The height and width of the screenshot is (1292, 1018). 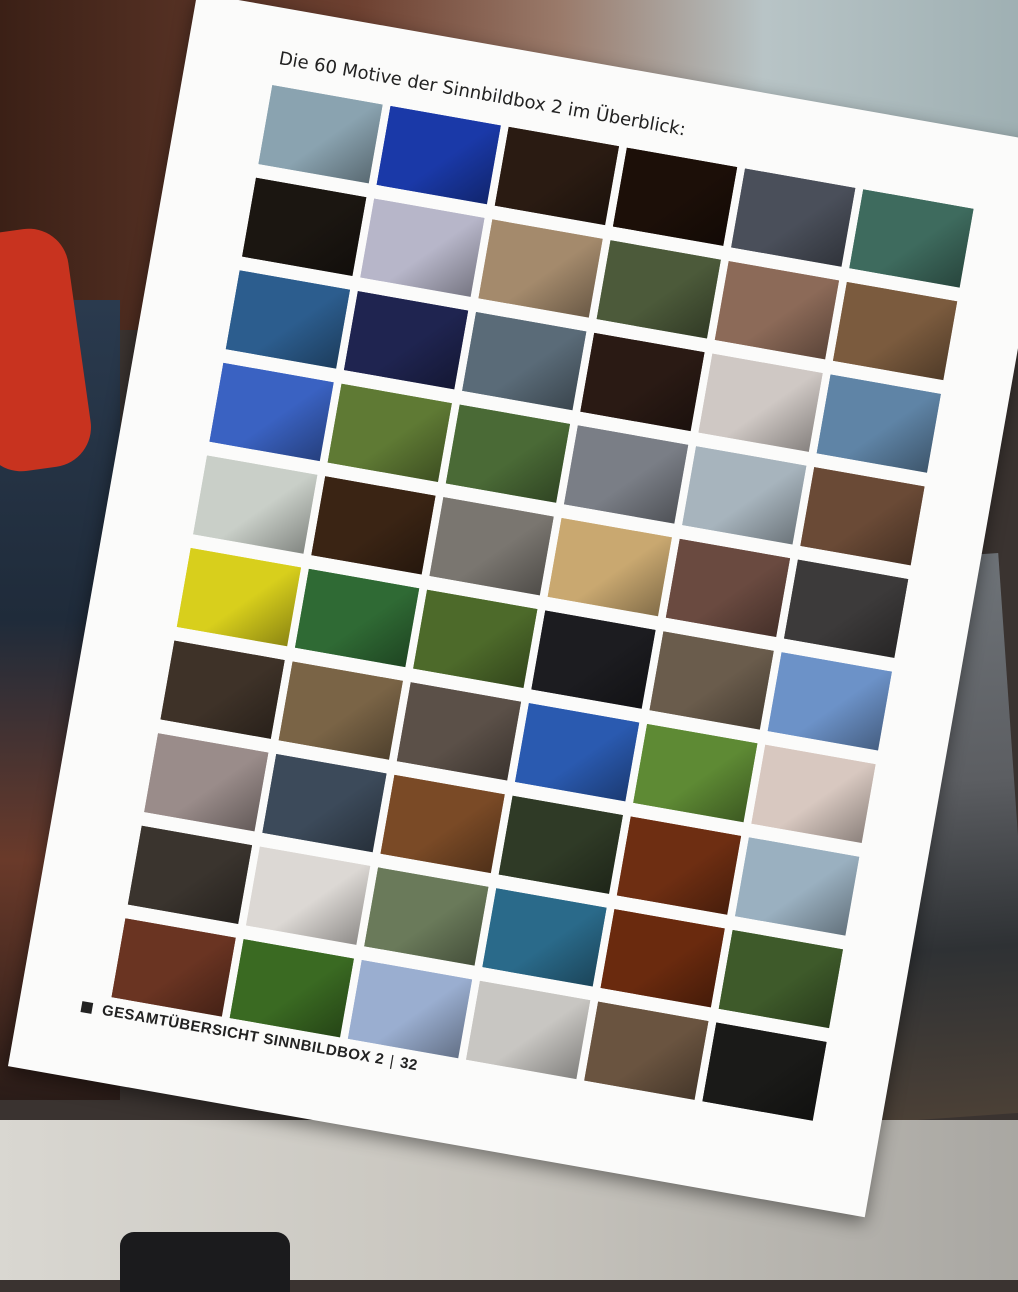 What do you see at coordinates (205, 1262) in the screenshot?
I see `background-dark-object` at bounding box center [205, 1262].